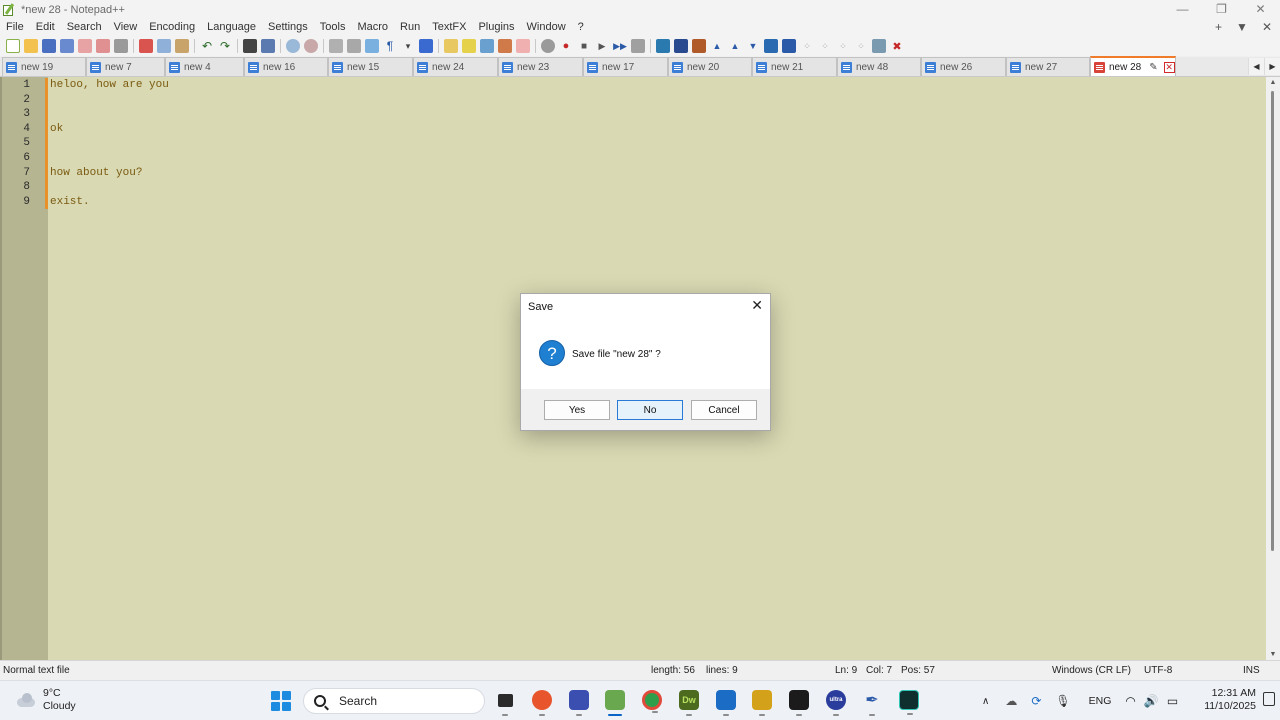 The image size is (1280, 720). I want to click on editor-line: 1 heloo, how are you, so click(632, 85).